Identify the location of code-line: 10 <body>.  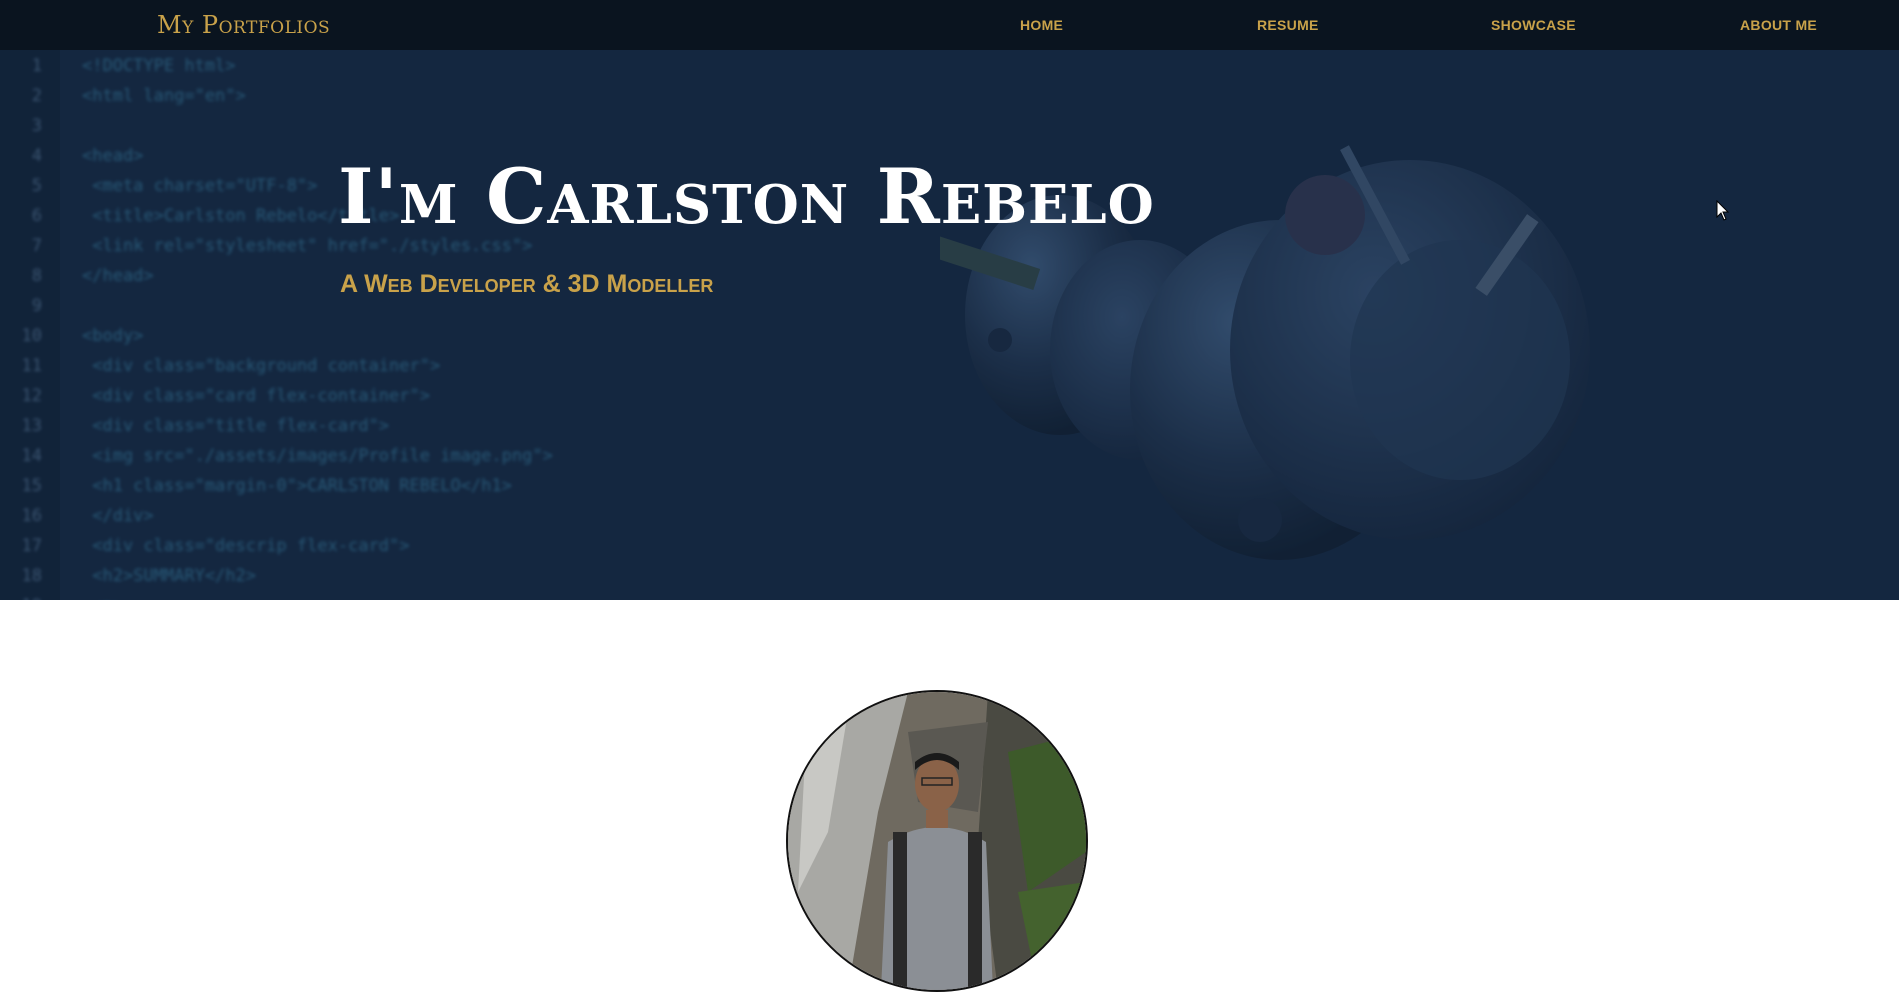
(72, 336).